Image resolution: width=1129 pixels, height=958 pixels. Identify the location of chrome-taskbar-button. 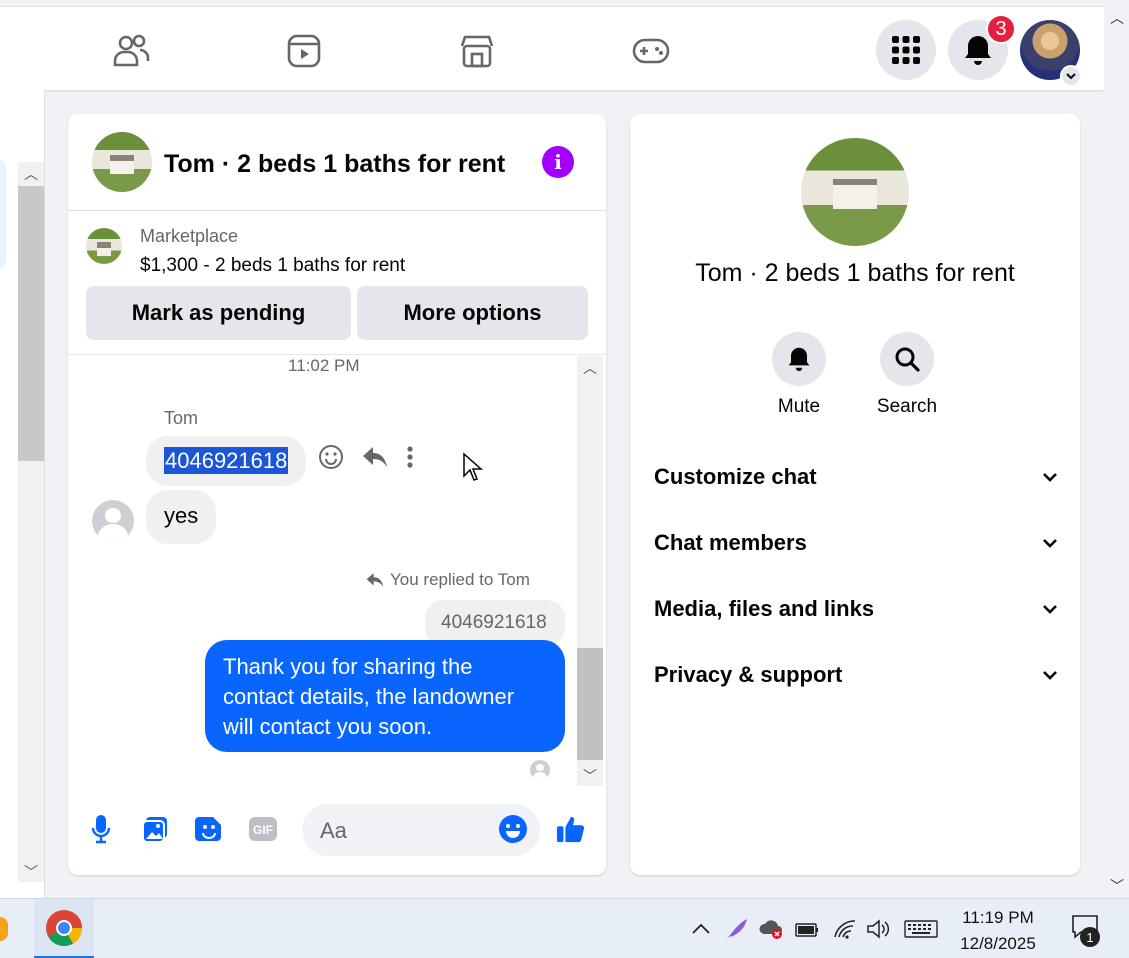
(64, 928).